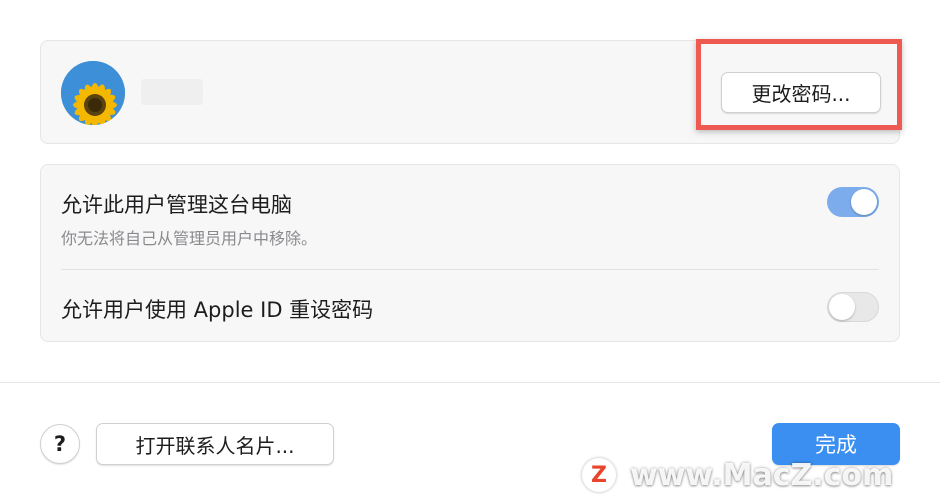  I want to click on appleid-reset-title: 允许用户使用 Apple ID 重设密码, so click(217, 310).